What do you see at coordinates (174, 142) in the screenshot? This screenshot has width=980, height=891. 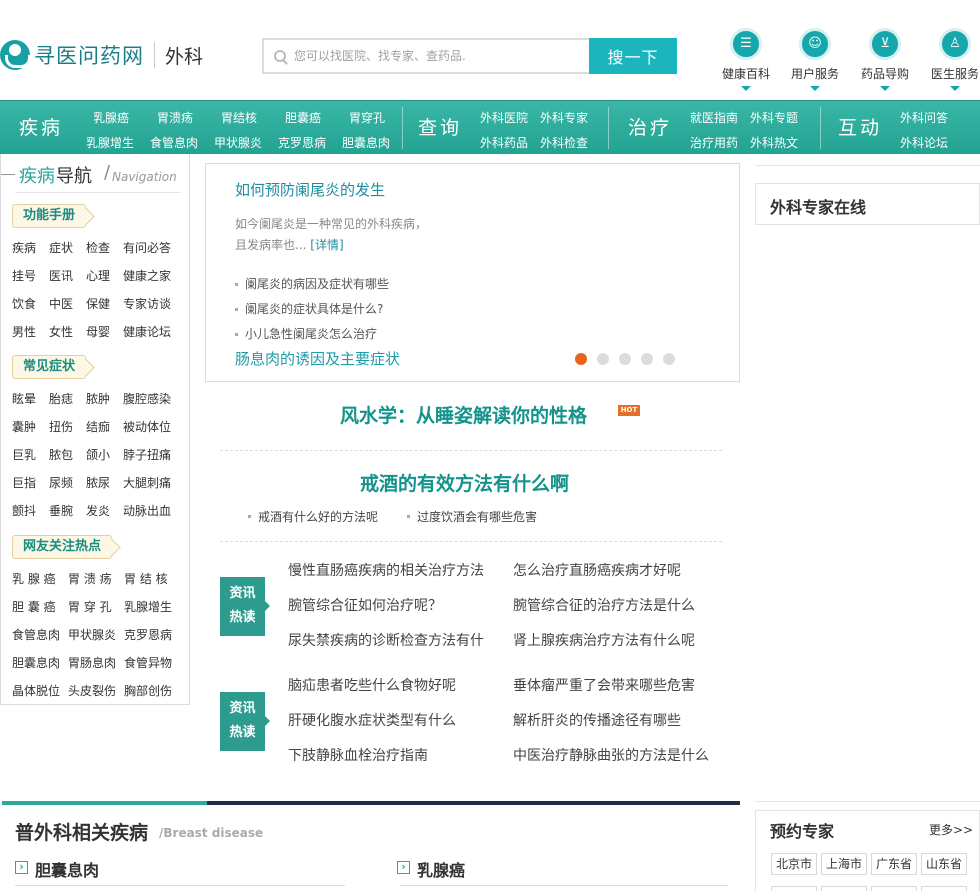 I see `nav-link: 食管息肉` at bounding box center [174, 142].